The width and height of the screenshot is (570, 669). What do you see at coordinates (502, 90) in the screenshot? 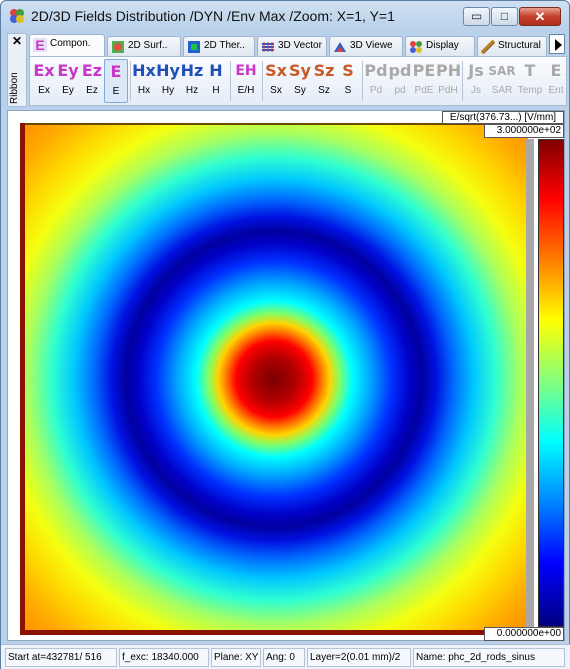
I see `sar-label: SAR` at bounding box center [502, 90].